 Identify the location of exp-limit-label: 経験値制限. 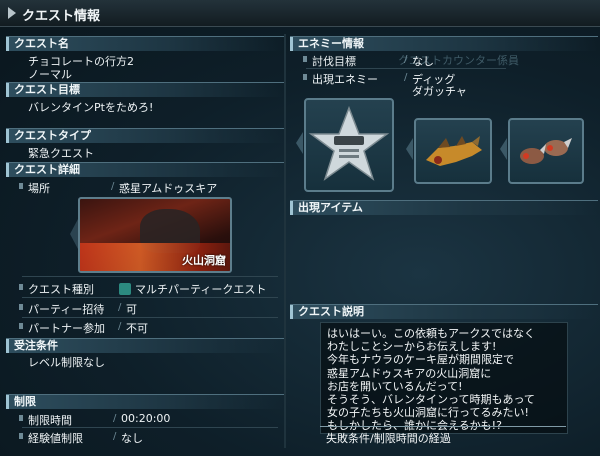
(51, 438).